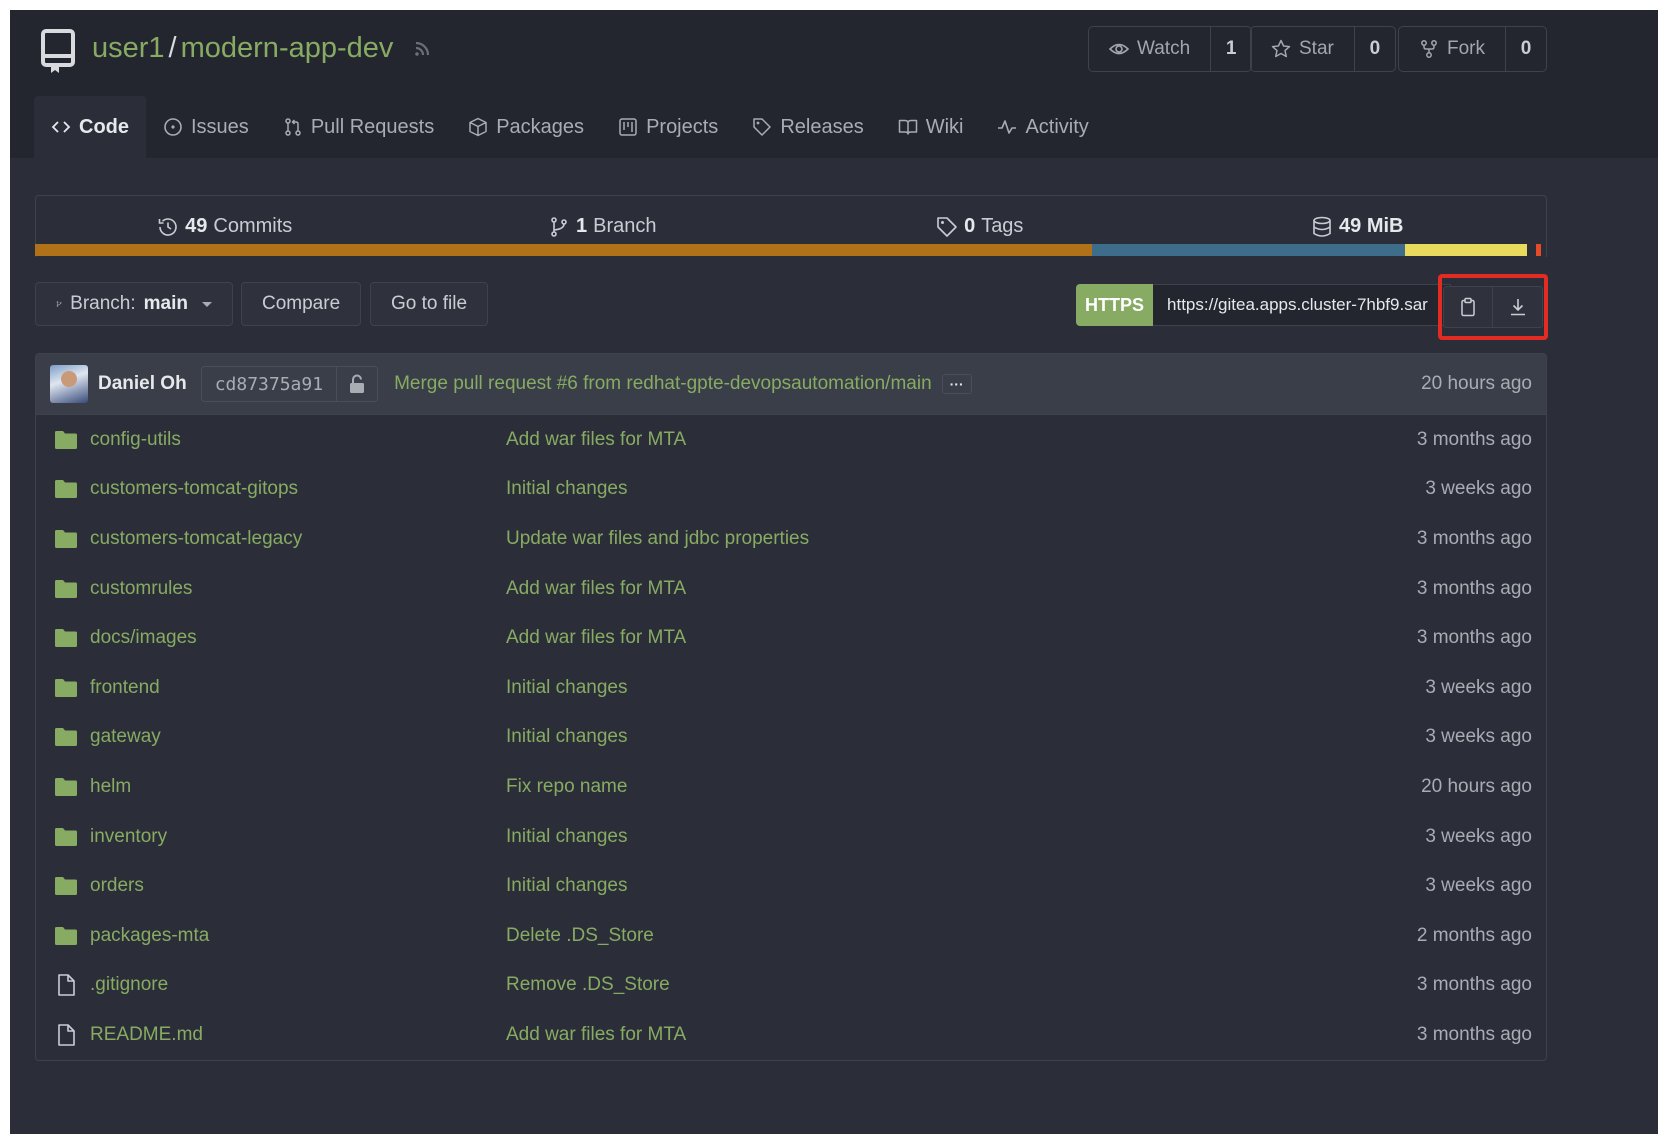 The height and width of the screenshot is (1142, 1666). I want to click on download-button, so click(1518, 307).